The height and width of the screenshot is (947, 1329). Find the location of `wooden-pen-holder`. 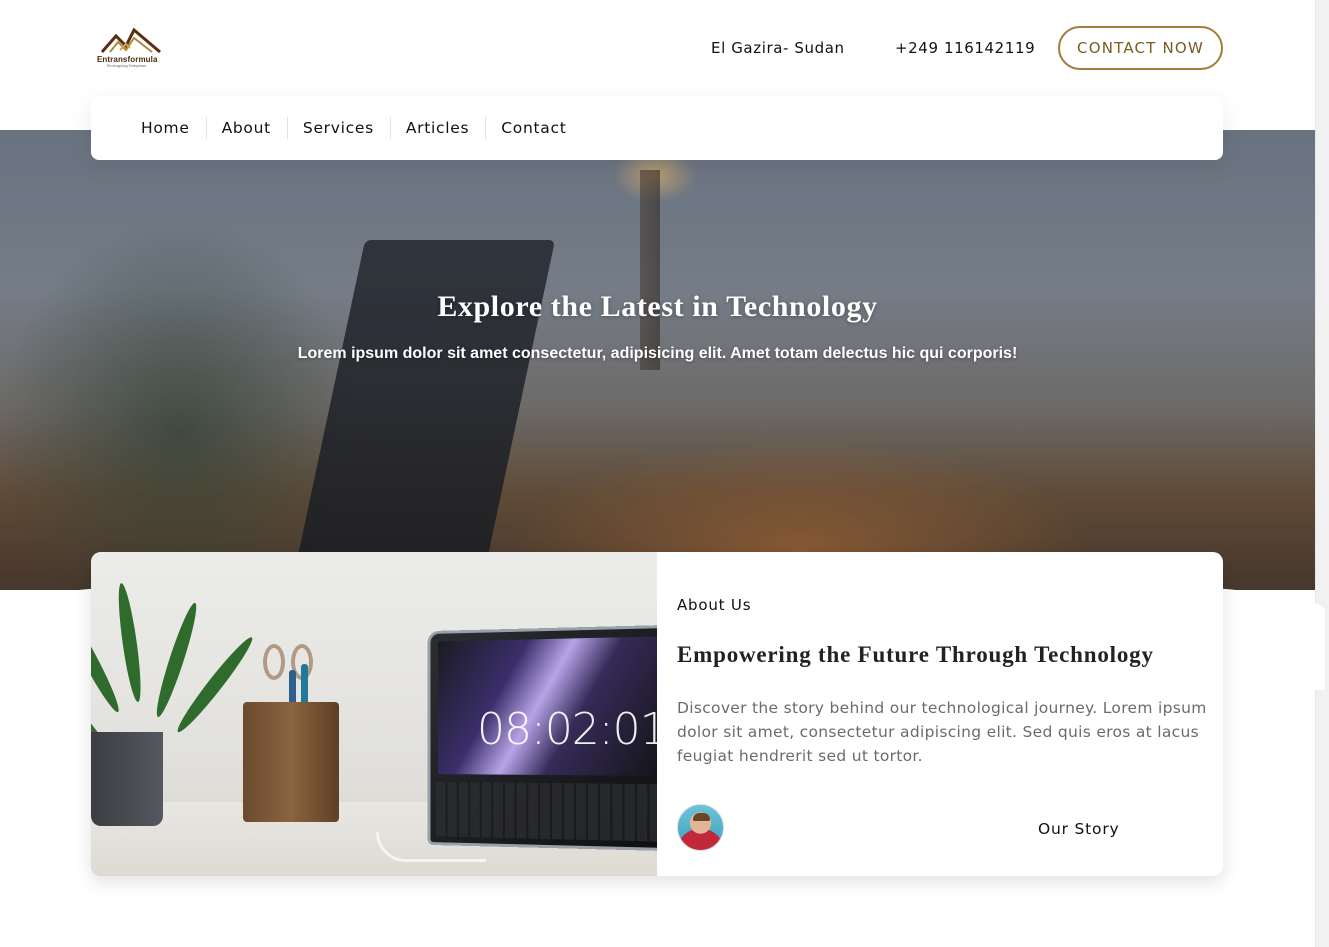

wooden-pen-holder is located at coordinates (291, 762).